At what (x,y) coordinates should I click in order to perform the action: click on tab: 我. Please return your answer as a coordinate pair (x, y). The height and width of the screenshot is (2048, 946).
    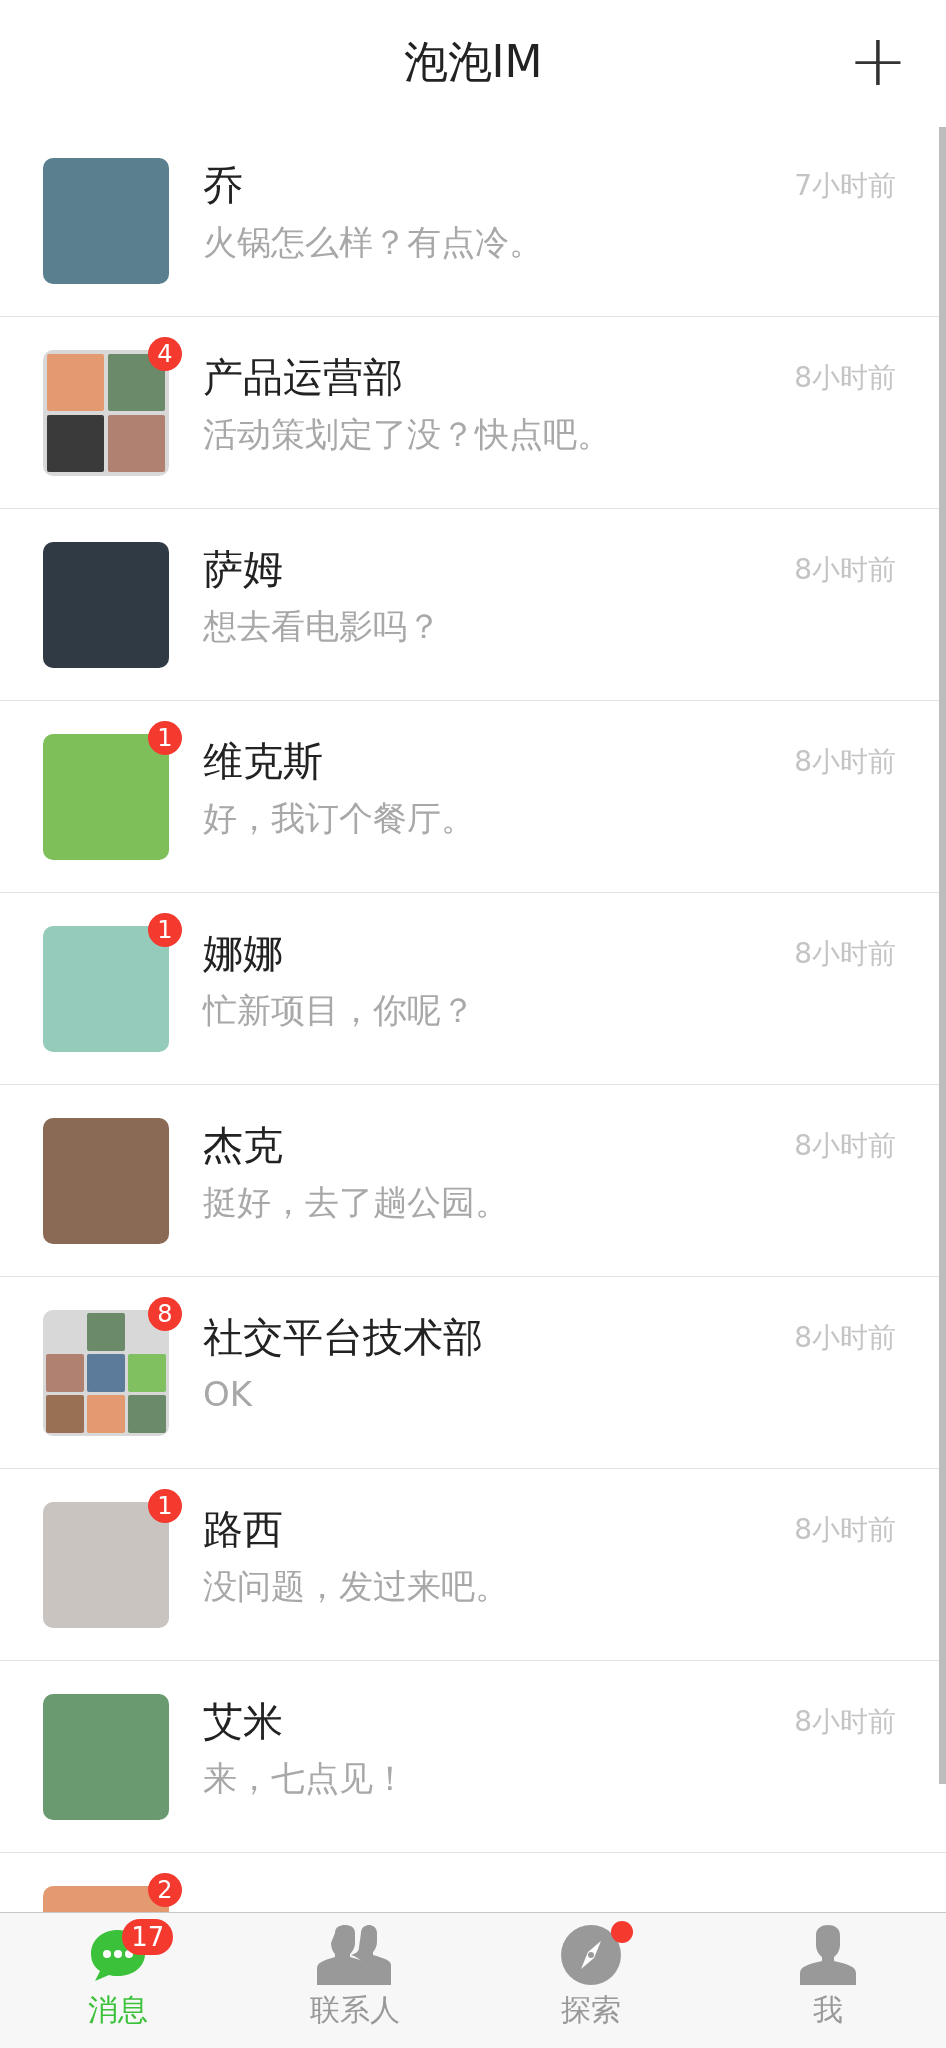
    Looking at the image, I should click on (827, 1980).